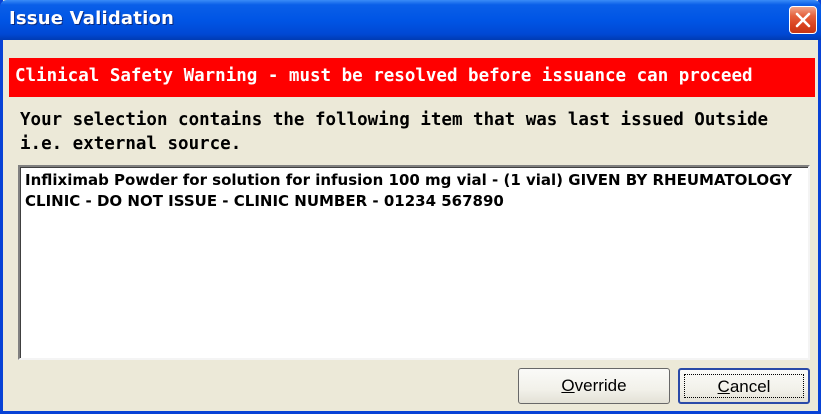  I want to click on override-label: verride, so click(600, 385).